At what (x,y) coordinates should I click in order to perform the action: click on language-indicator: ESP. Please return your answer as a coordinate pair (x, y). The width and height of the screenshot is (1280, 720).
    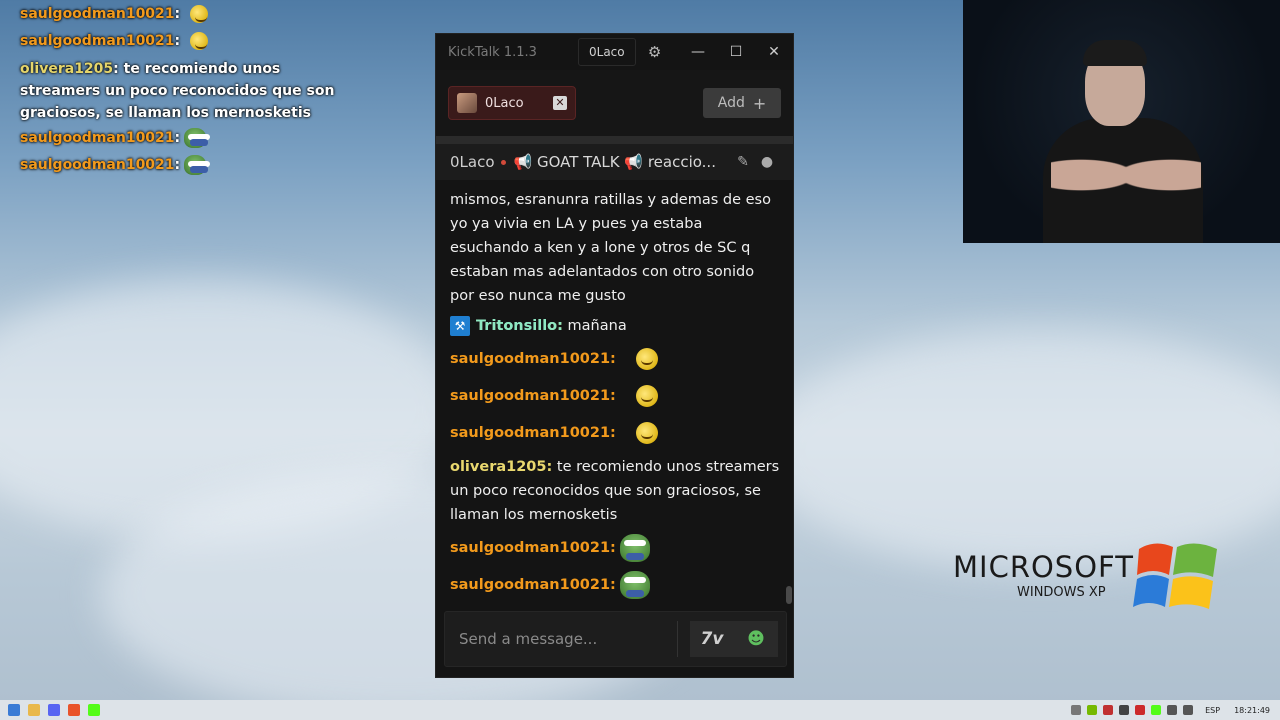
    Looking at the image, I should click on (1212, 710).